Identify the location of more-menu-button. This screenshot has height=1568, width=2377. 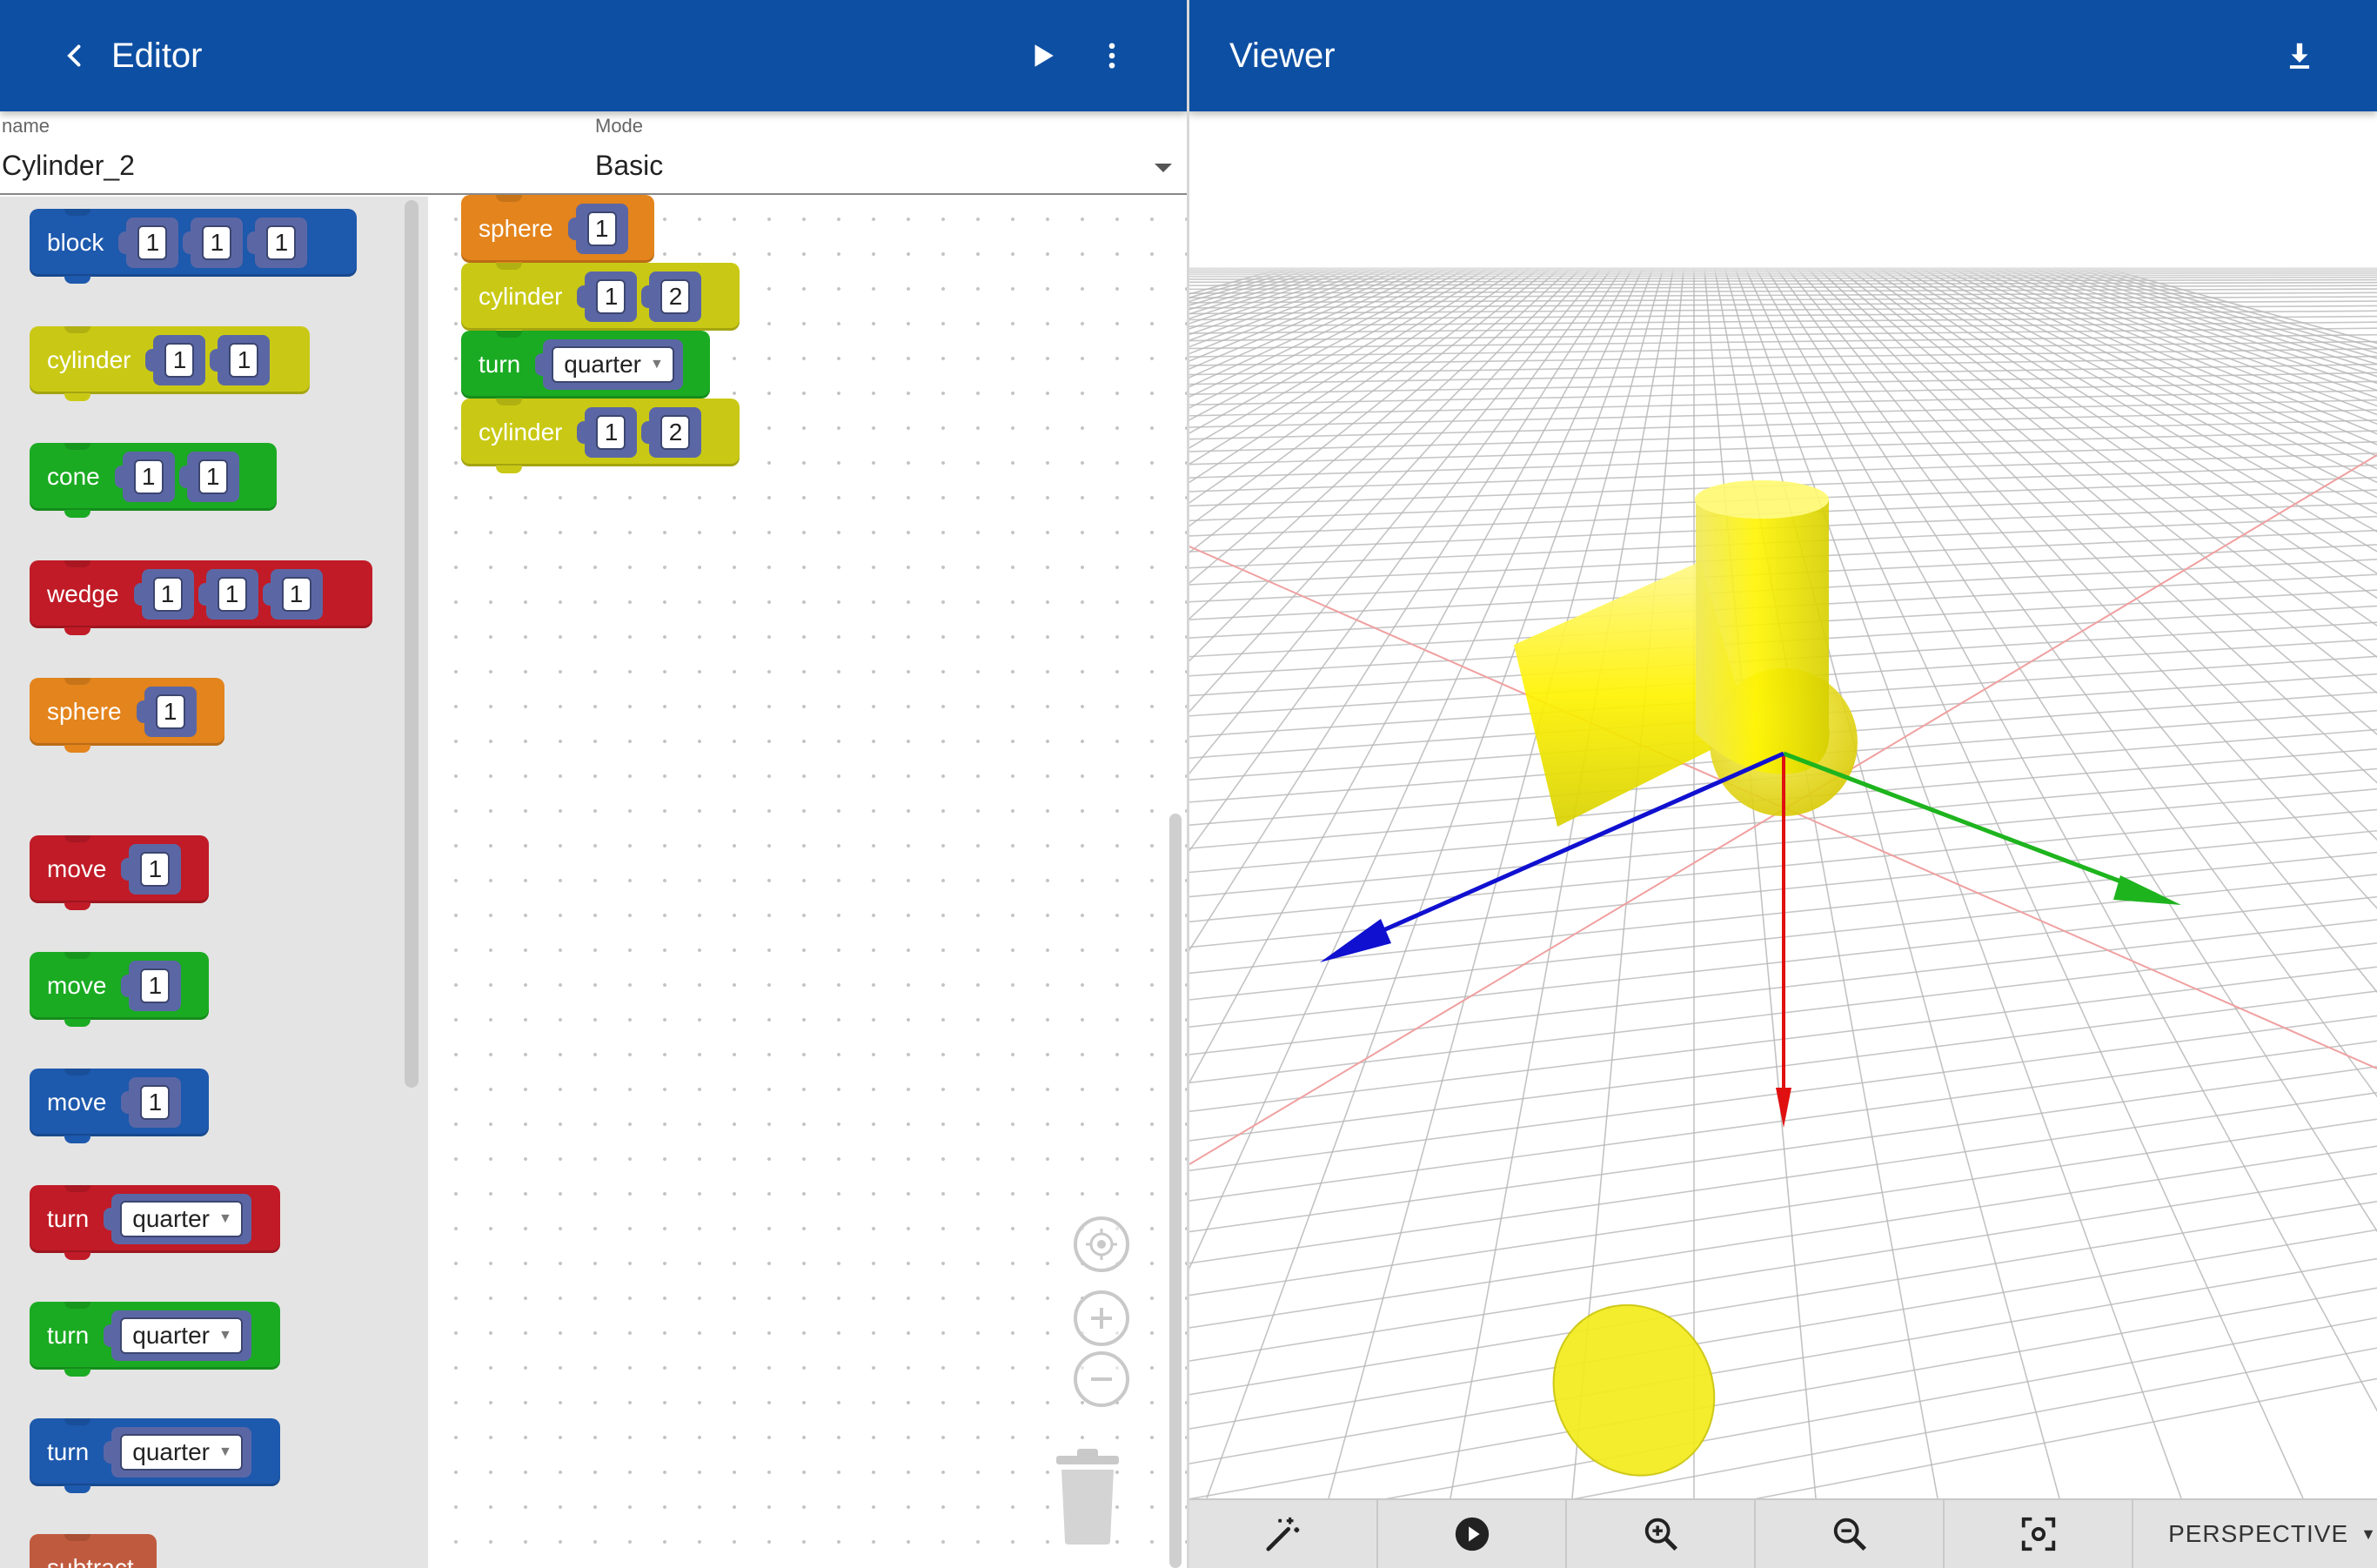
(1112, 55).